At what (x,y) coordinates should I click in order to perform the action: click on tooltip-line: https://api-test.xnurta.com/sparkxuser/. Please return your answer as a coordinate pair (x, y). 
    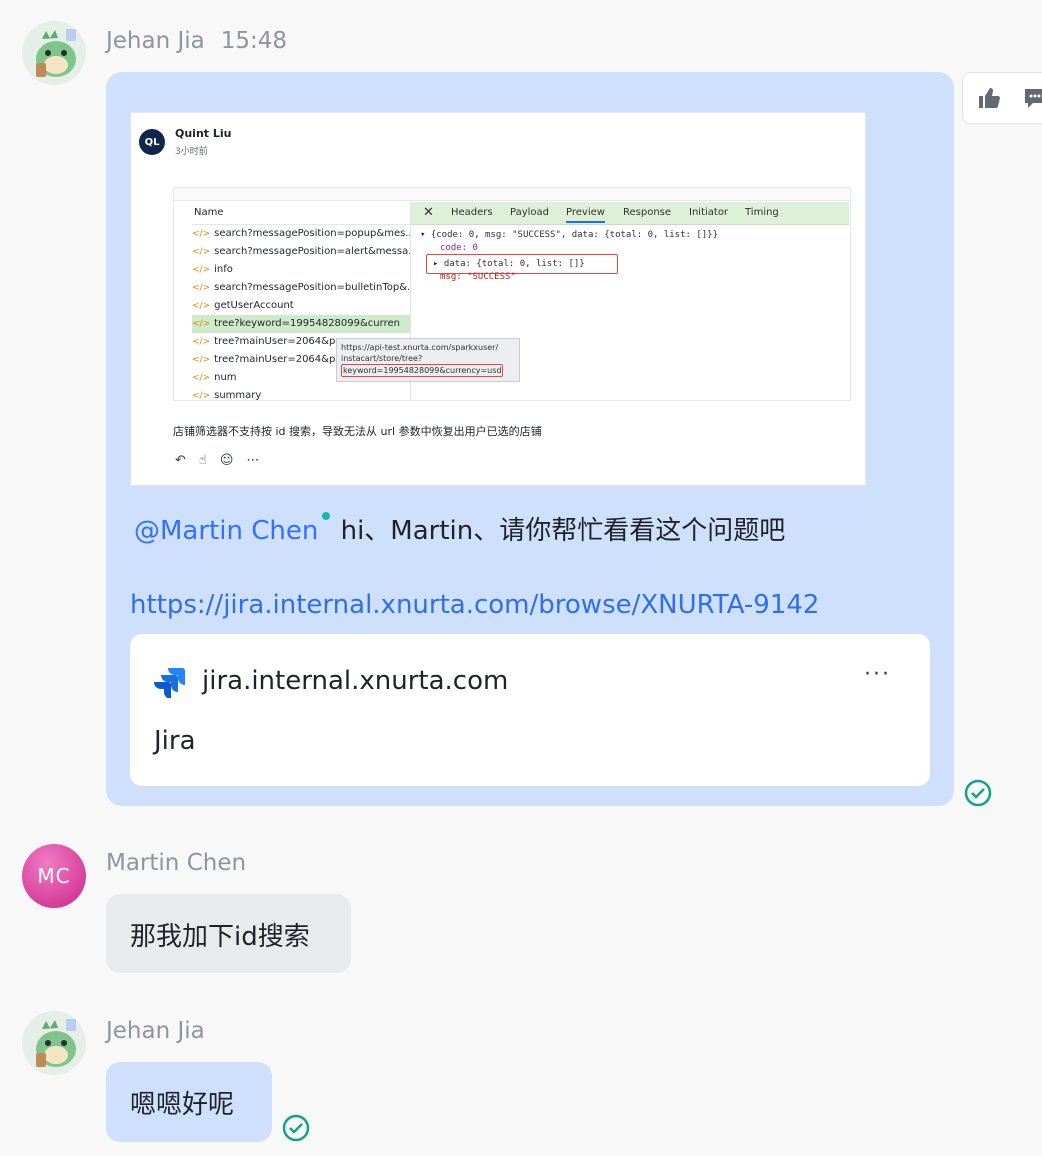
    Looking at the image, I should click on (420, 347).